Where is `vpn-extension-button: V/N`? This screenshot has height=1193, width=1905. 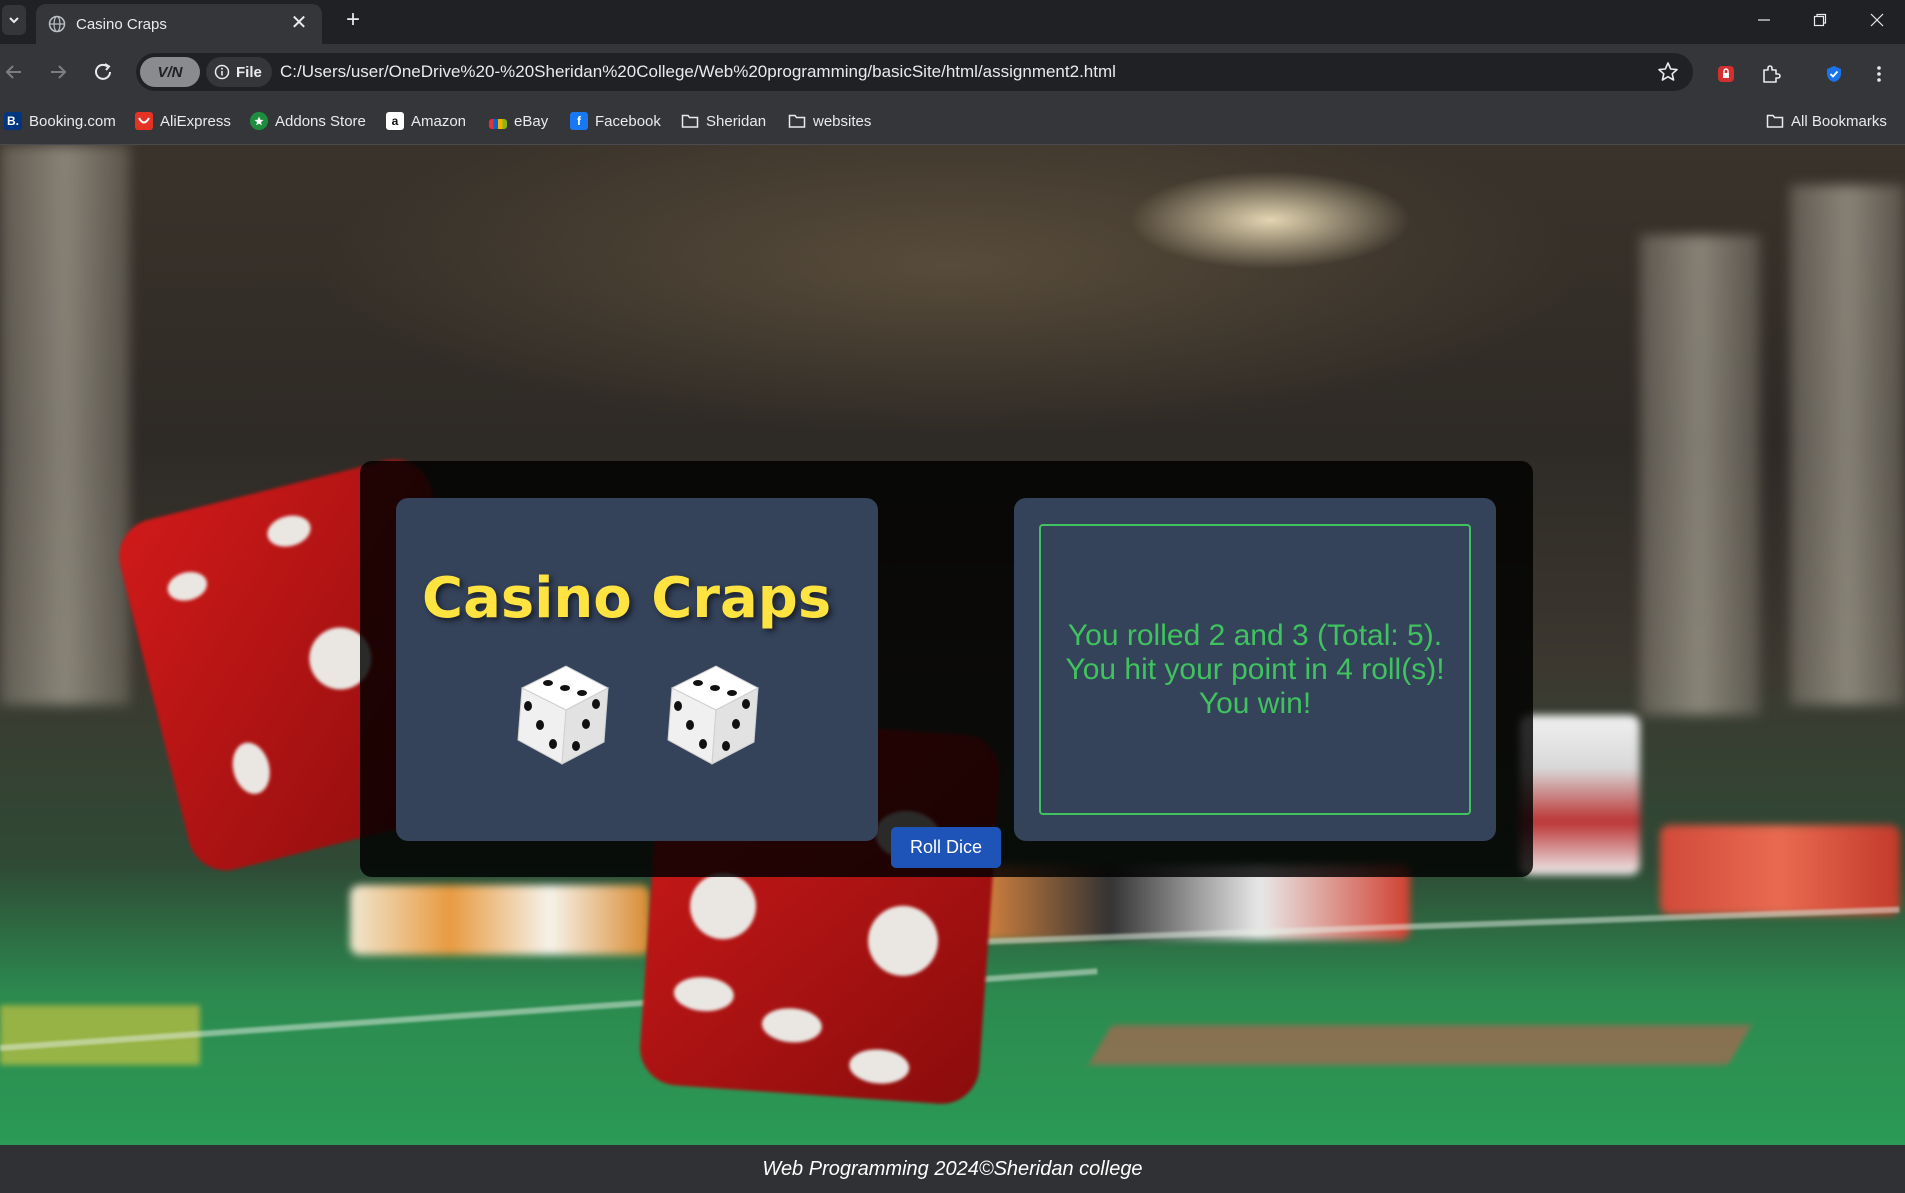 vpn-extension-button: V/N is located at coordinates (170, 72).